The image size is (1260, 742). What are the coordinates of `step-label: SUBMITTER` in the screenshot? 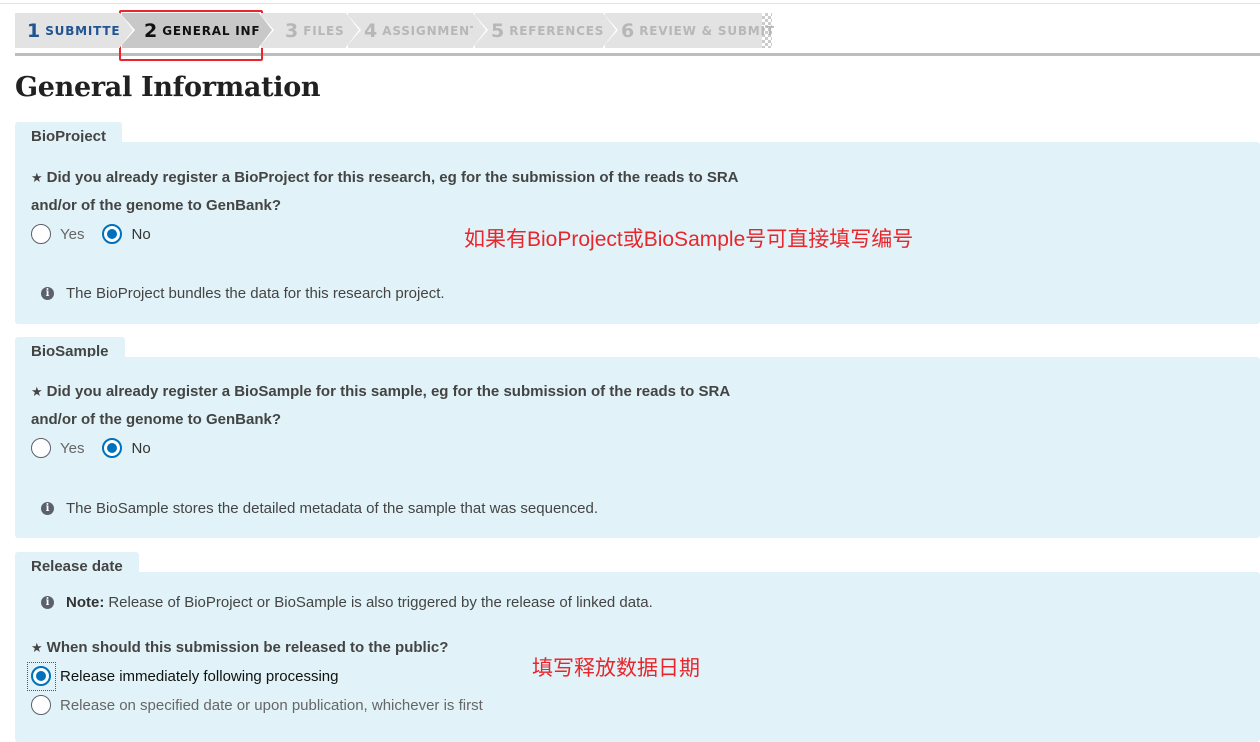 It's located at (88, 30).